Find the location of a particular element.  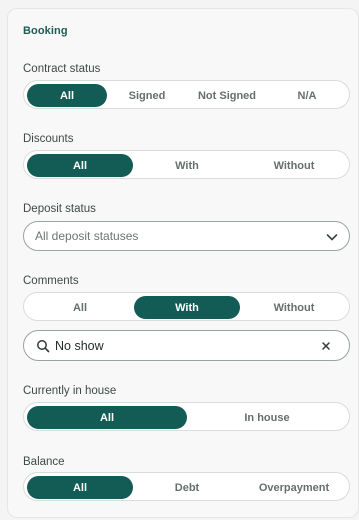

discounts-option-all: All is located at coordinates (80, 165).